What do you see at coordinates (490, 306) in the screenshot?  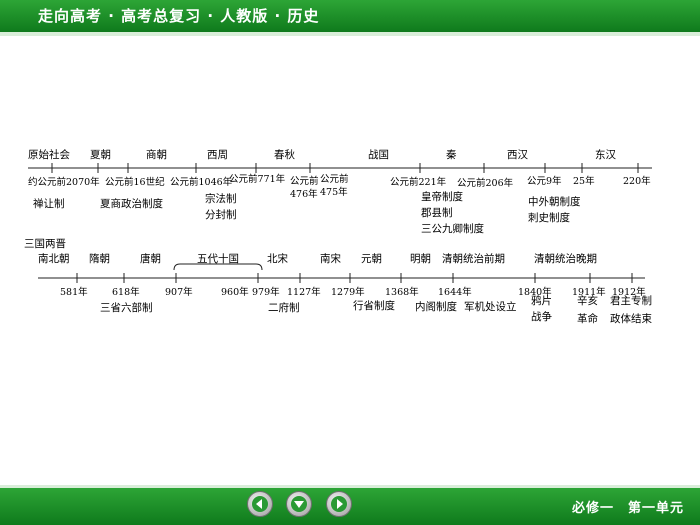 I see `institution-label: 军机处设立` at bounding box center [490, 306].